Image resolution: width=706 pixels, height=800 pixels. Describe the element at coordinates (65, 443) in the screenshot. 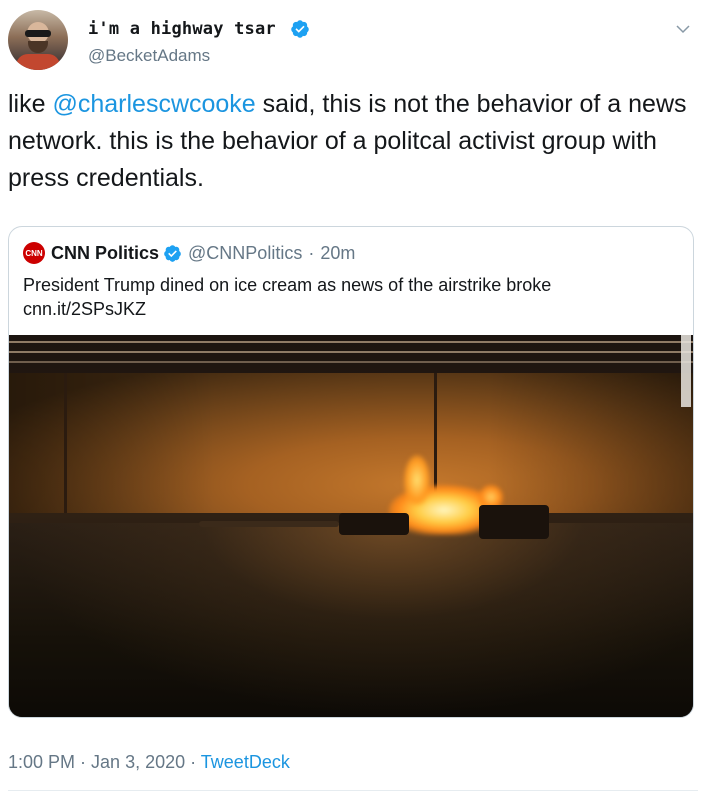

I see `image-pole` at that location.